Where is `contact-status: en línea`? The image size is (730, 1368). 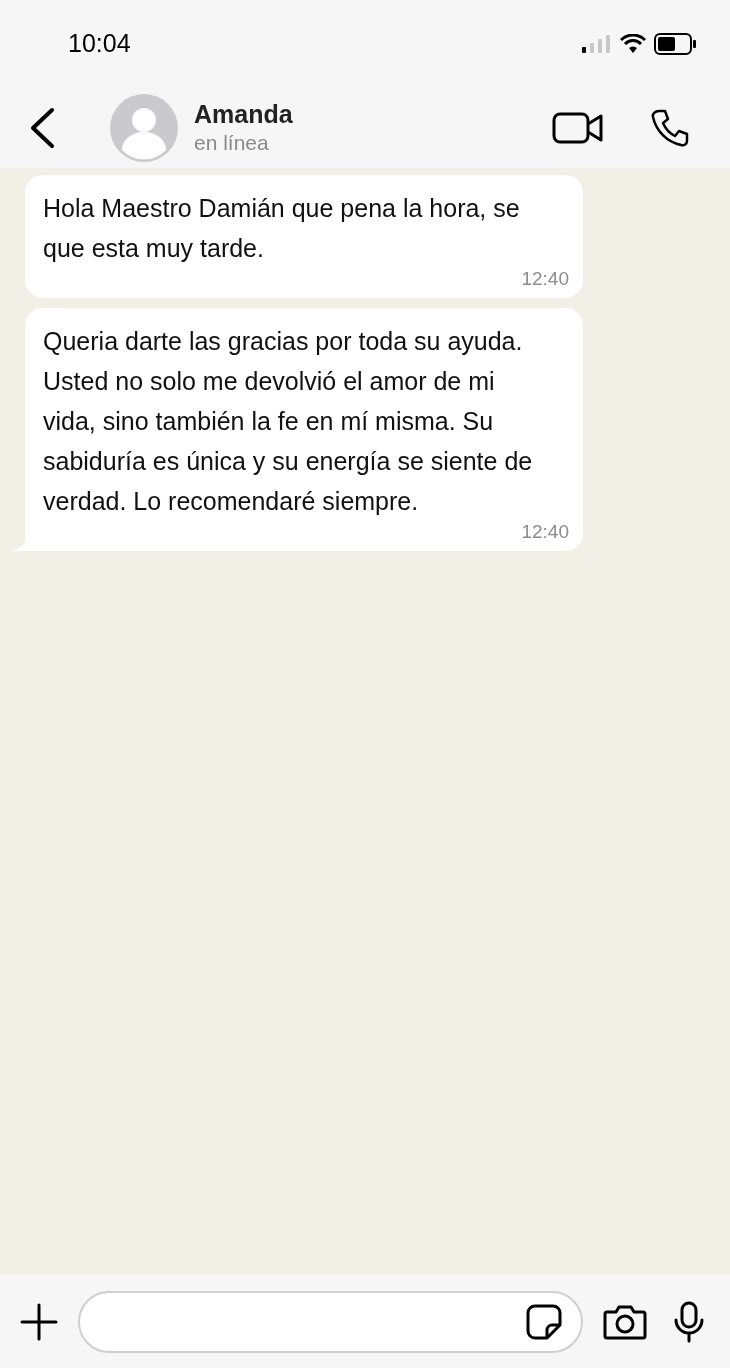 contact-status: en línea is located at coordinates (232, 143).